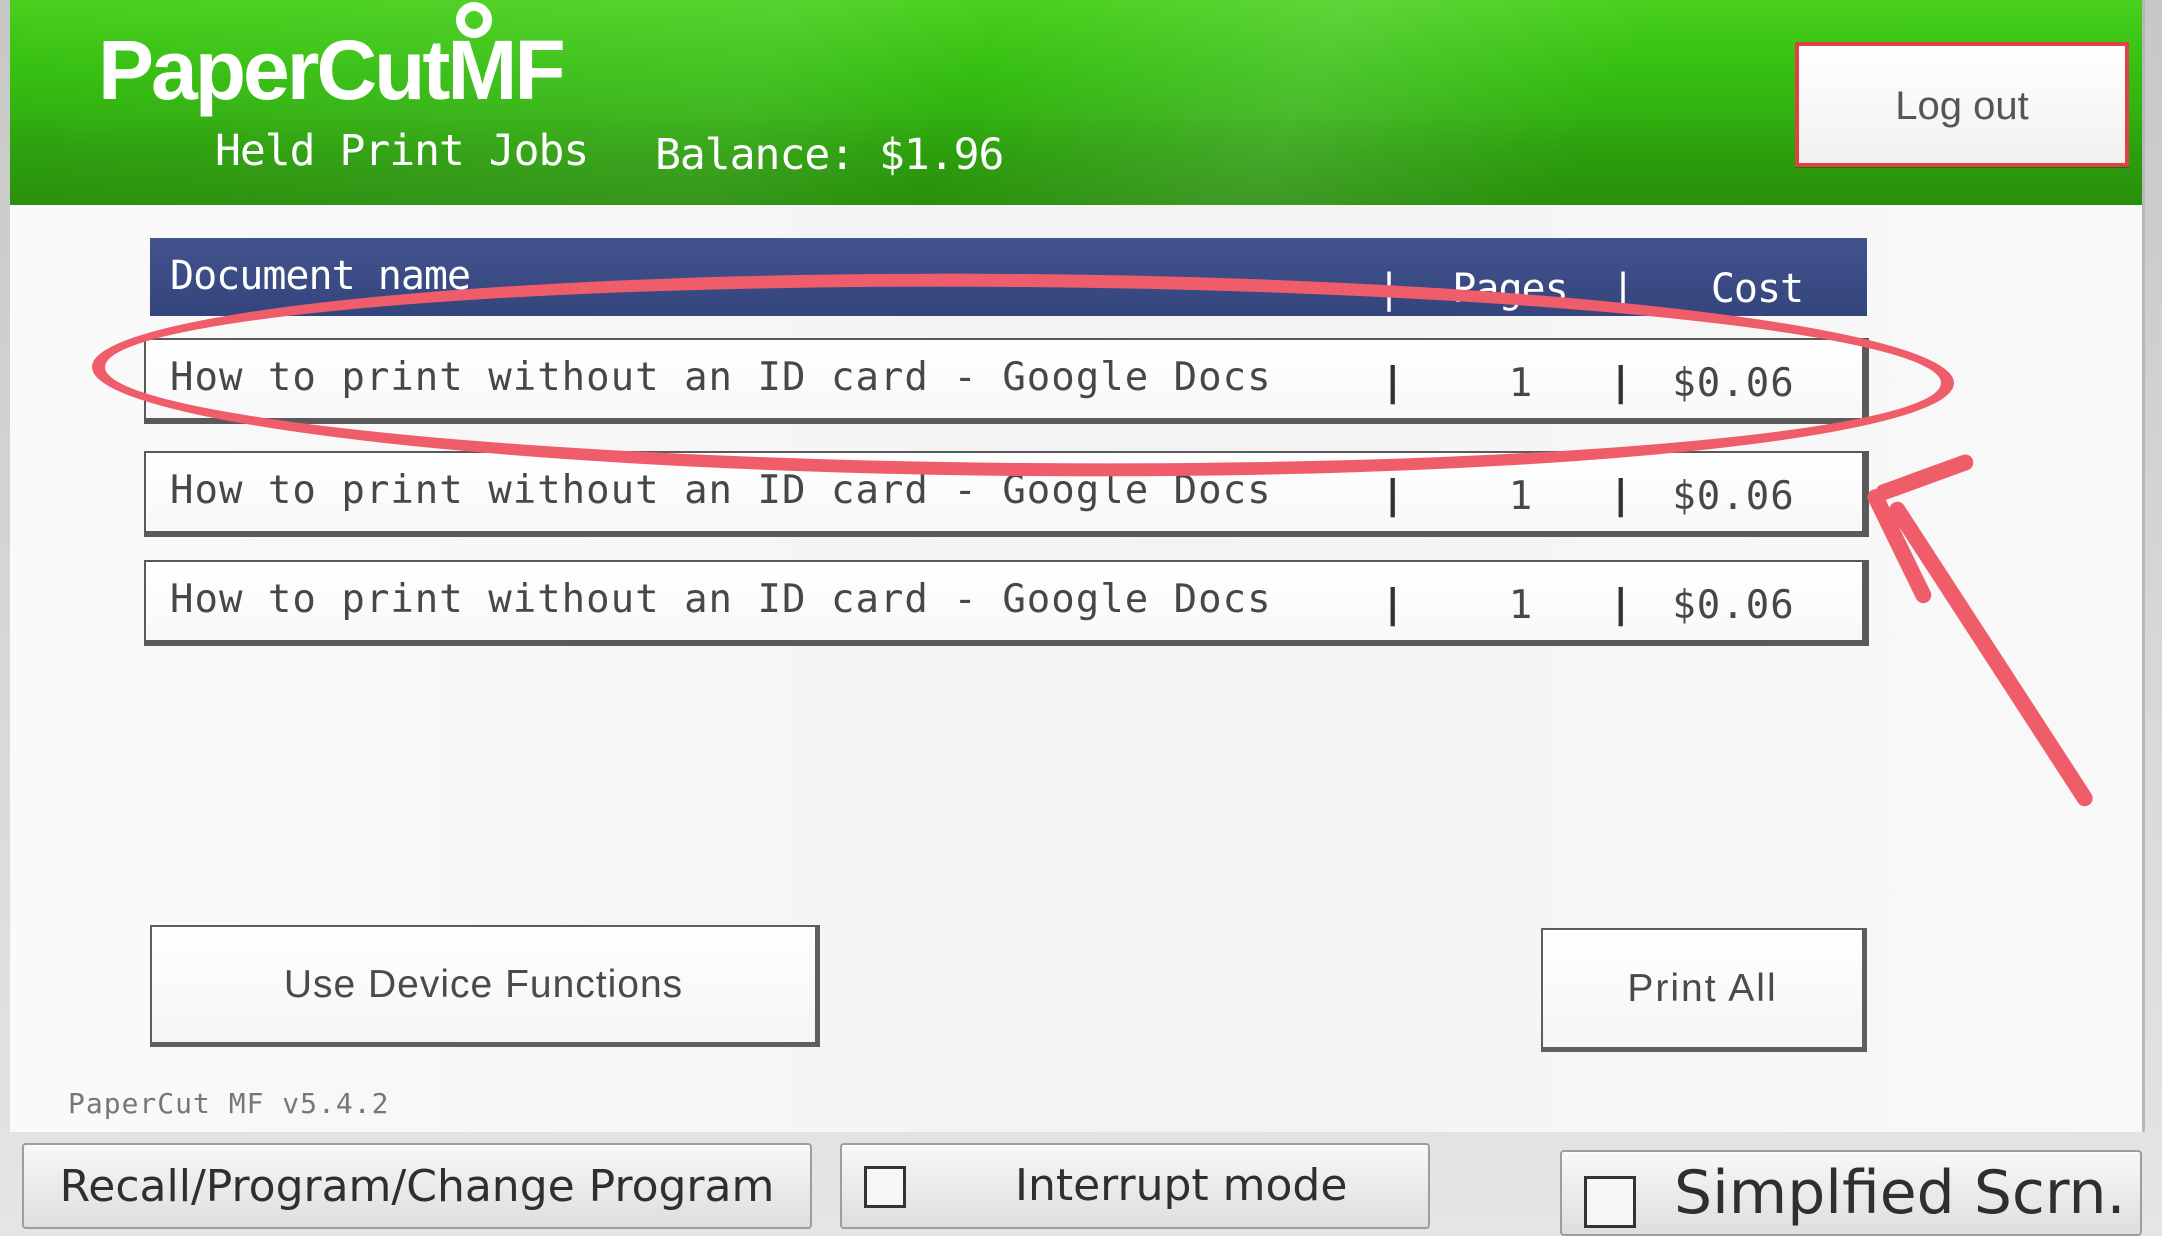 The width and height of the screenshot is (2162, 1236). What do you see at coordinates (1510, 289) in the screenshot?
I see `pages-header: Pages` at bounding box center [1510, 289].